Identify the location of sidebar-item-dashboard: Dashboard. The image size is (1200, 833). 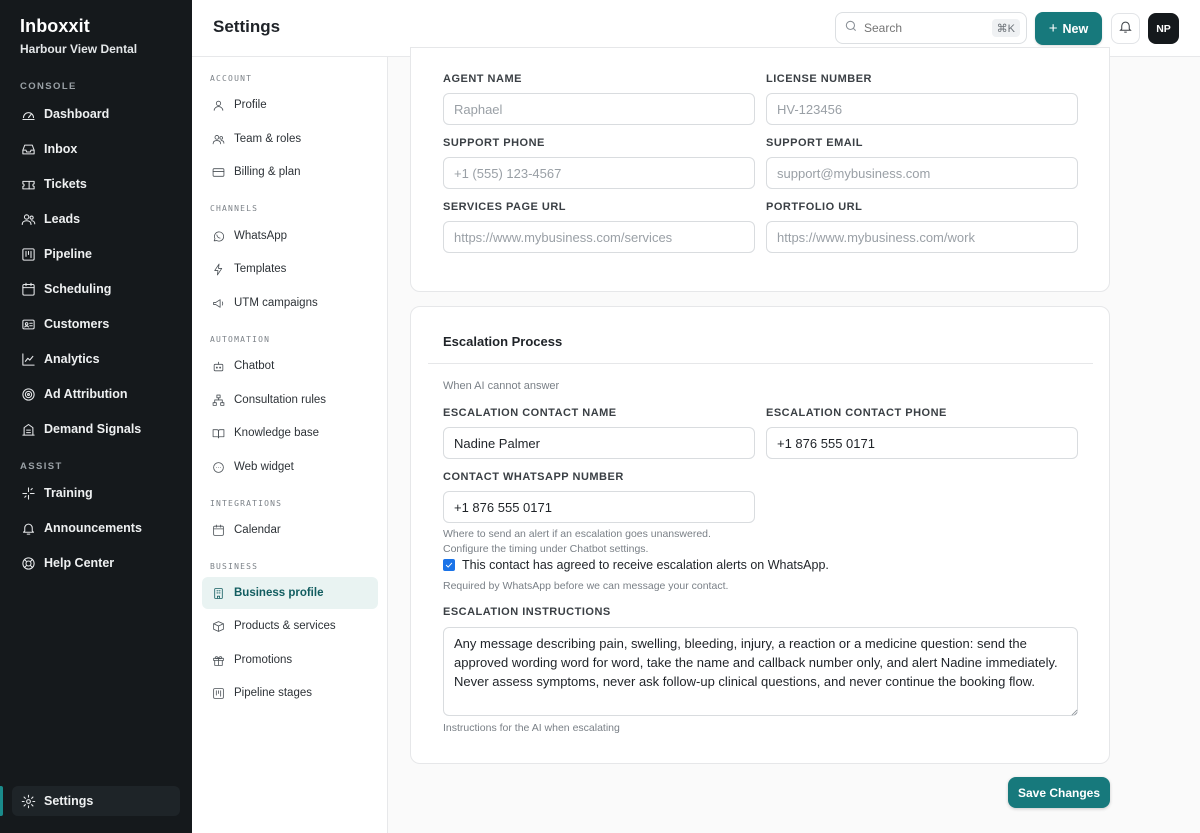
(96, 114).